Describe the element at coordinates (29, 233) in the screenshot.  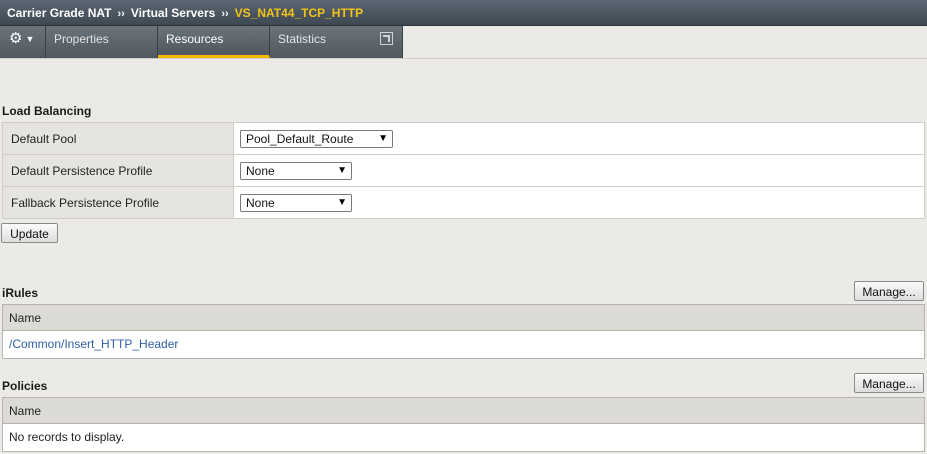
I see `update-button: Update` at that location.